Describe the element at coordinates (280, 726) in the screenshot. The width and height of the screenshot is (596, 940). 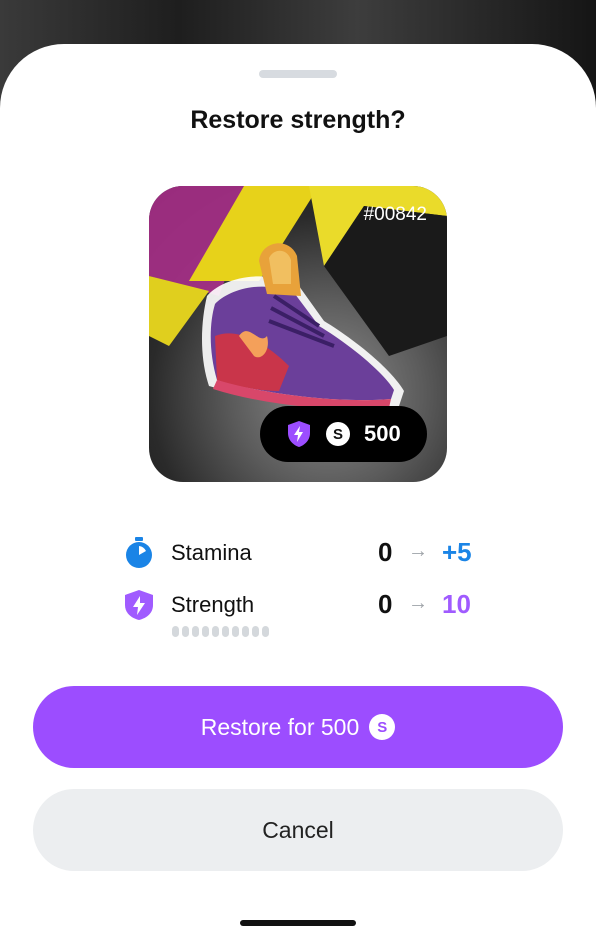
I see `restore-button-label: Restore for 500` at that location.